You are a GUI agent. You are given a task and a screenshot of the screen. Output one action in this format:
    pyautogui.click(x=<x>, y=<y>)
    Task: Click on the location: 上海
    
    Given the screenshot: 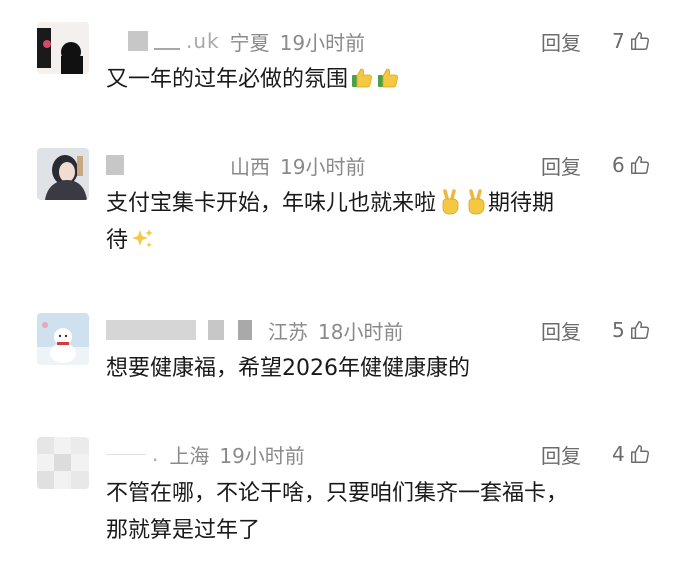 What is the action you would take?
    pyautogui.click(x=189, y=455)
    